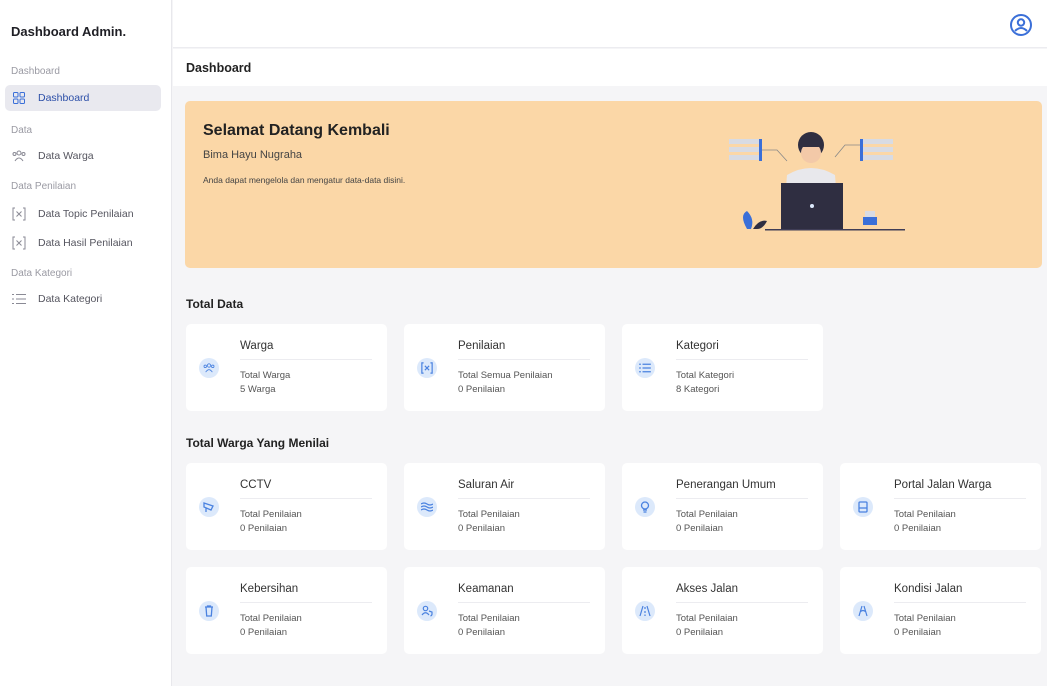 This screenshot has height=686, width=1047. I want to click on sidebar-item-hasil: Data Hasil Penilaian, so click(83, 243).